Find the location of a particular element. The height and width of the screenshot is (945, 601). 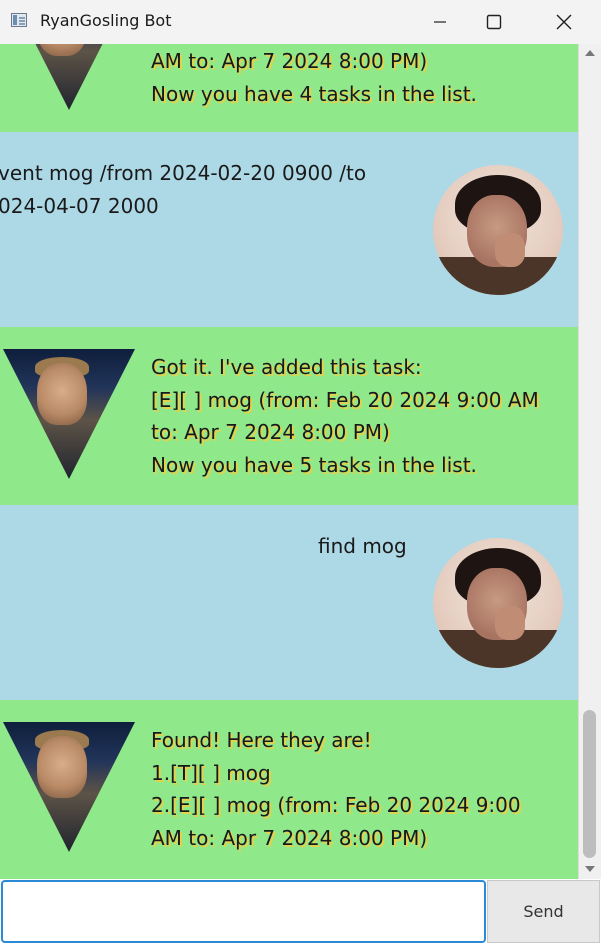

title-bar: RyanGosling Bot is located at coordinates (300, 22).